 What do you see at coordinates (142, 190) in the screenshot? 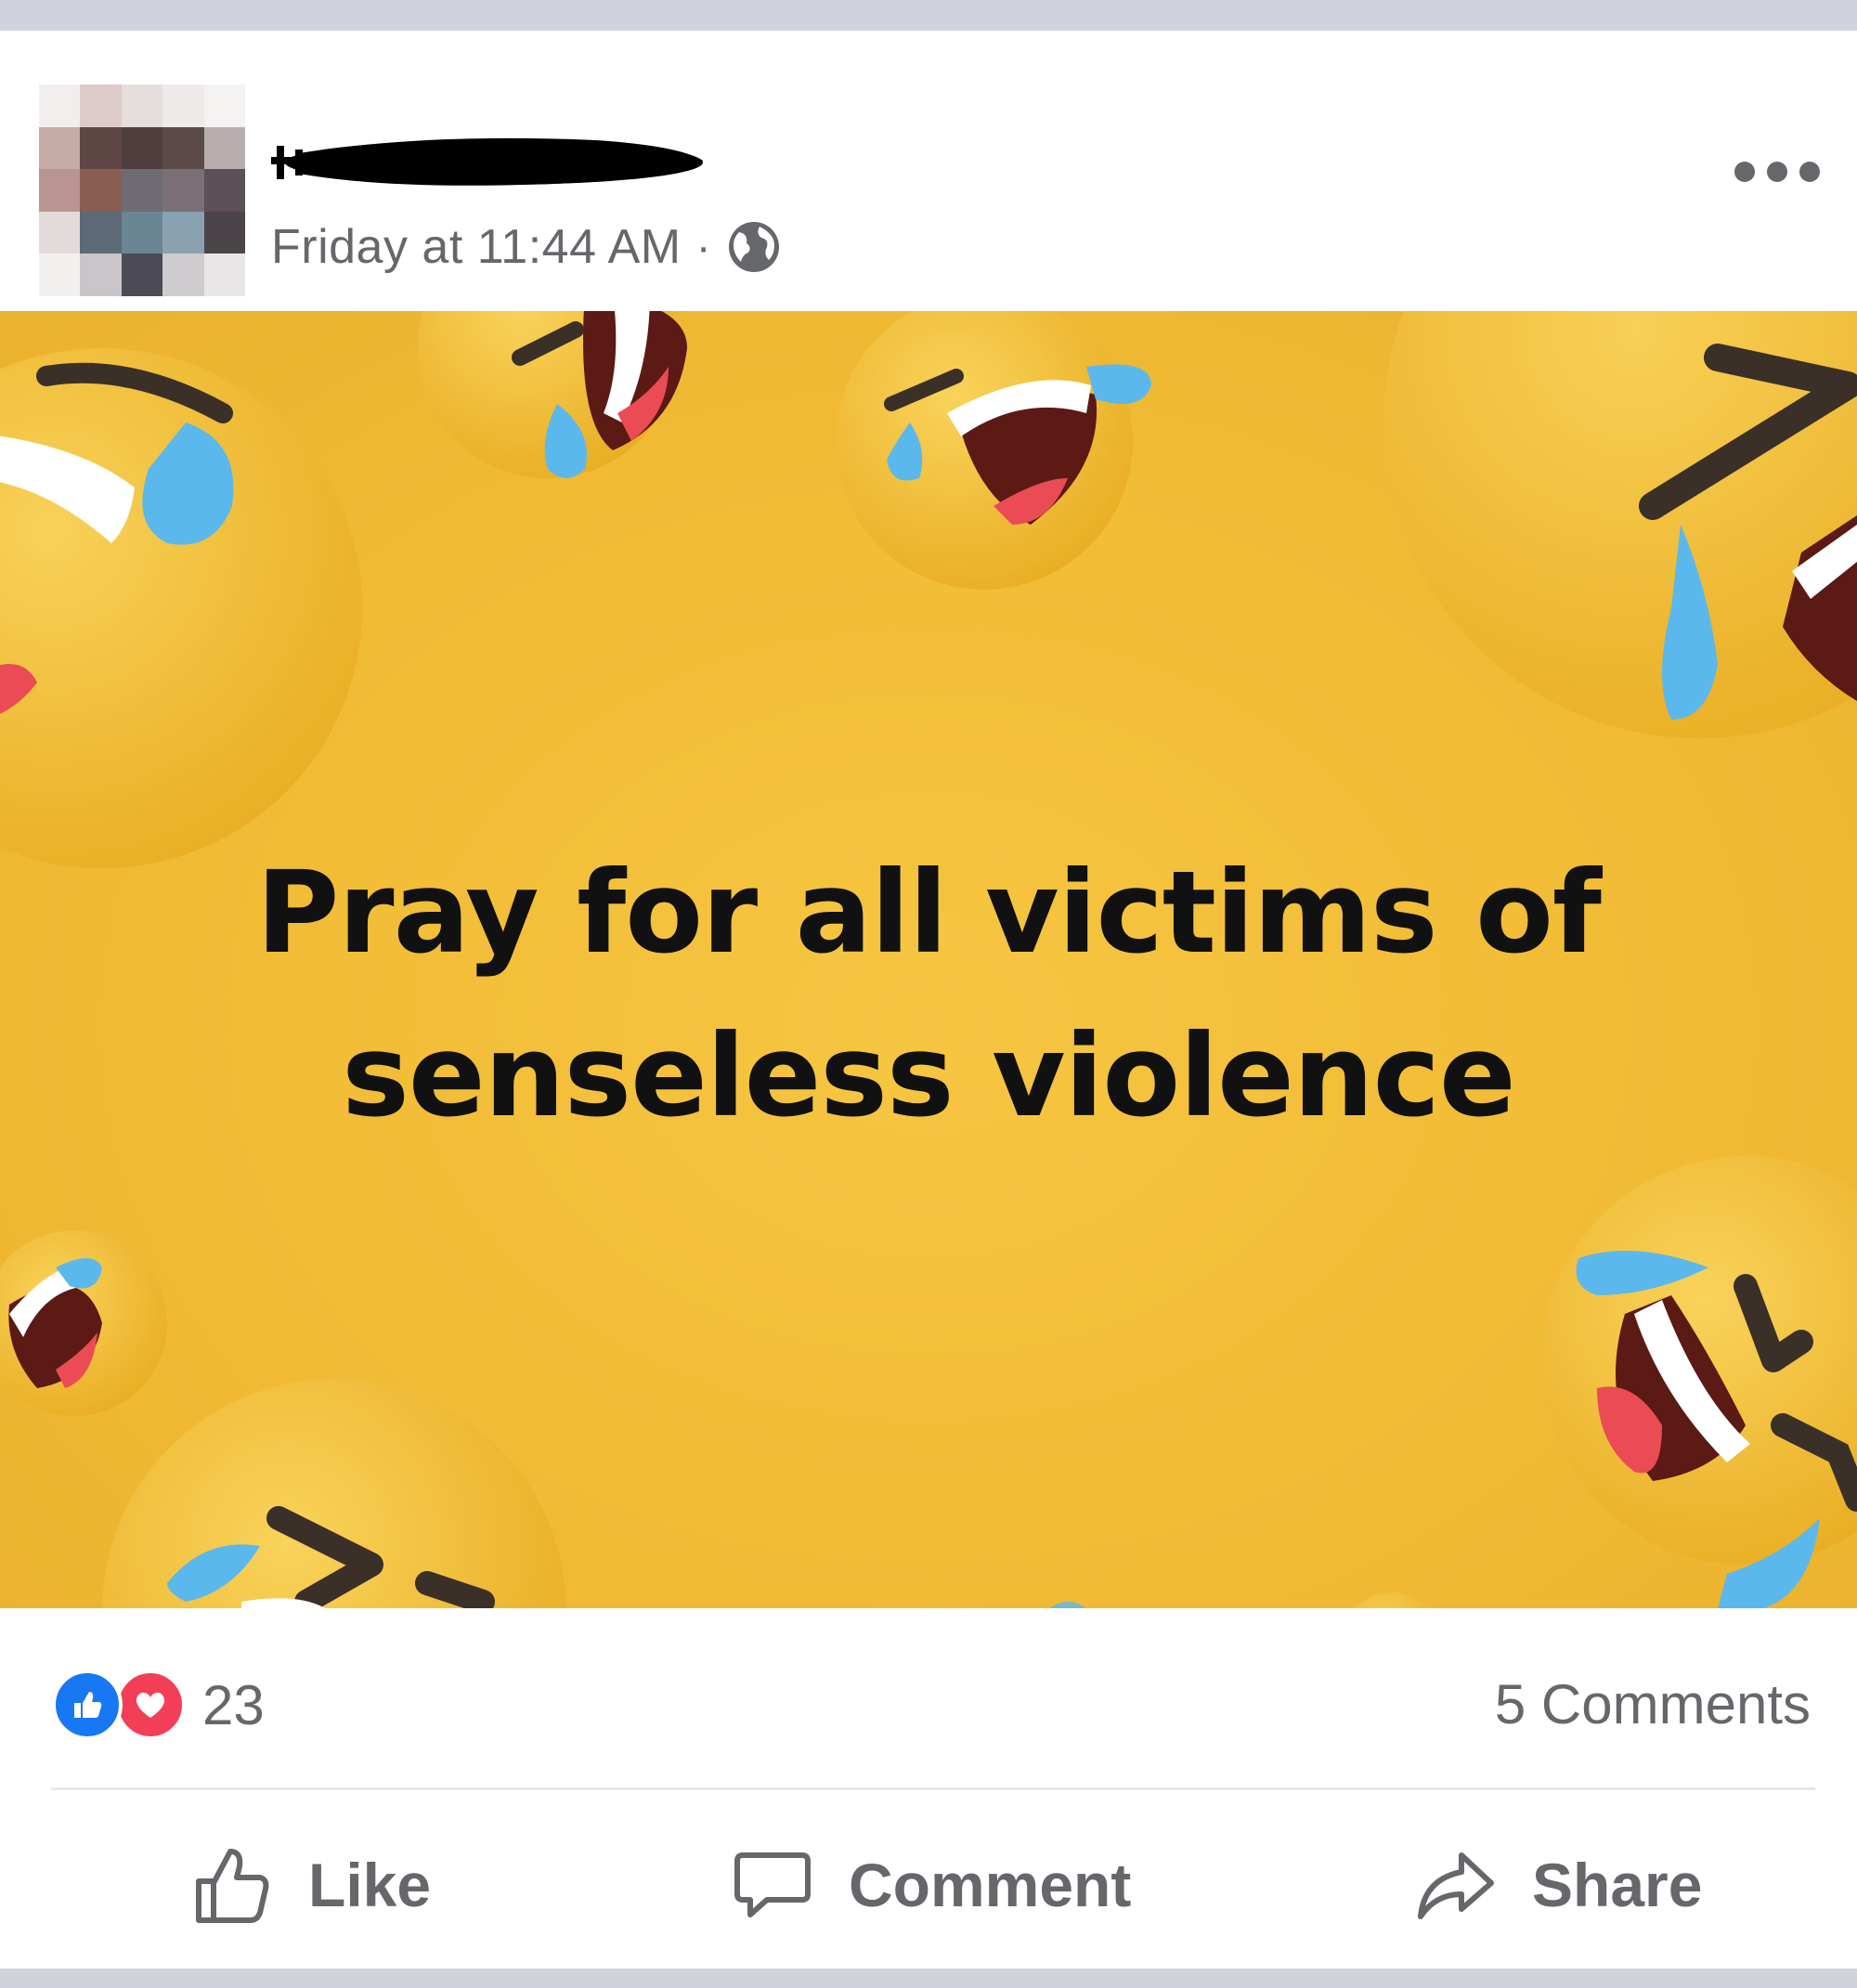
I see `avatar` at bounding box center [142, 190].